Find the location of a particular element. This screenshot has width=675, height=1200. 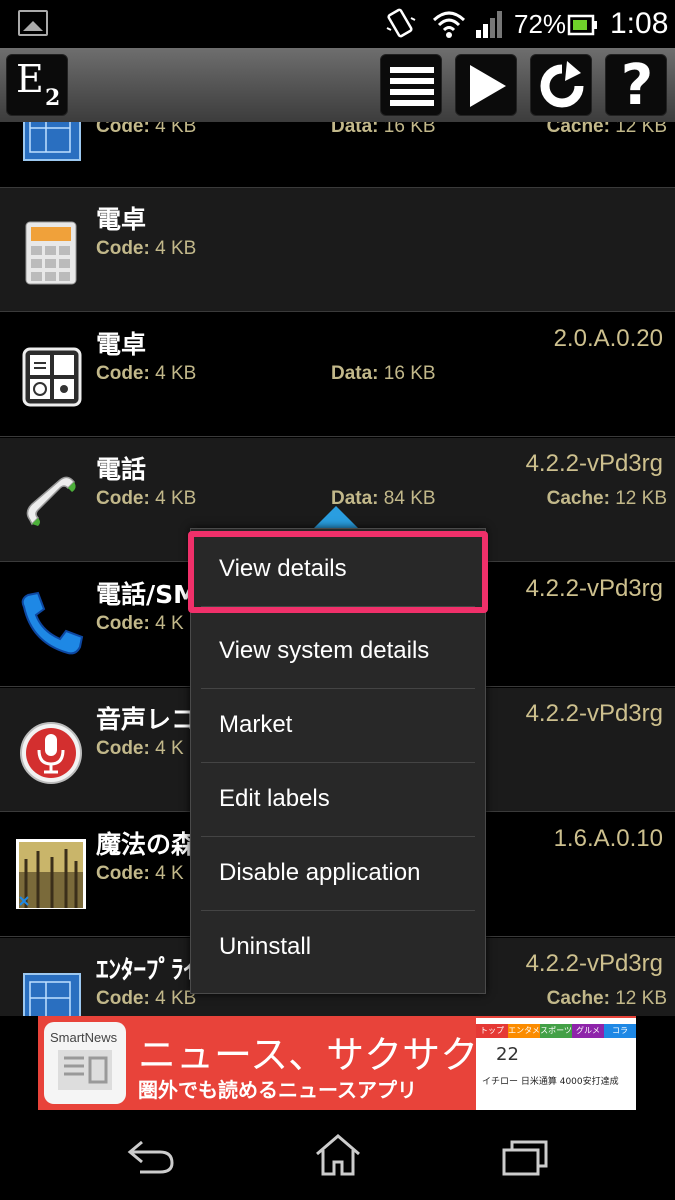

smartnews-logo: SmartNews is located at coordinates (85, 1063).